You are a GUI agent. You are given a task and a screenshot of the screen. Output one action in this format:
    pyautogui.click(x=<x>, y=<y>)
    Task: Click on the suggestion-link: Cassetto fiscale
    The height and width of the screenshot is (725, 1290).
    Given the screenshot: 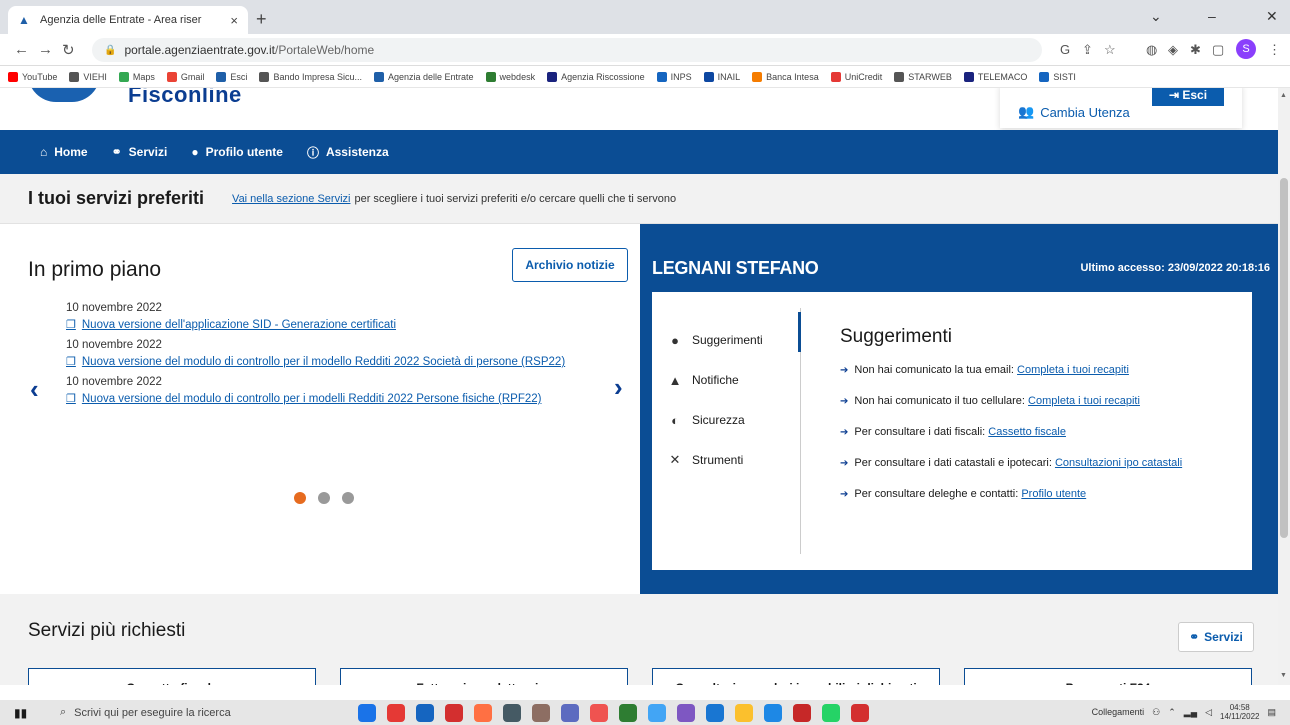 What is the action you would take?
    pyautogui.click(x=1027, y=432)
    